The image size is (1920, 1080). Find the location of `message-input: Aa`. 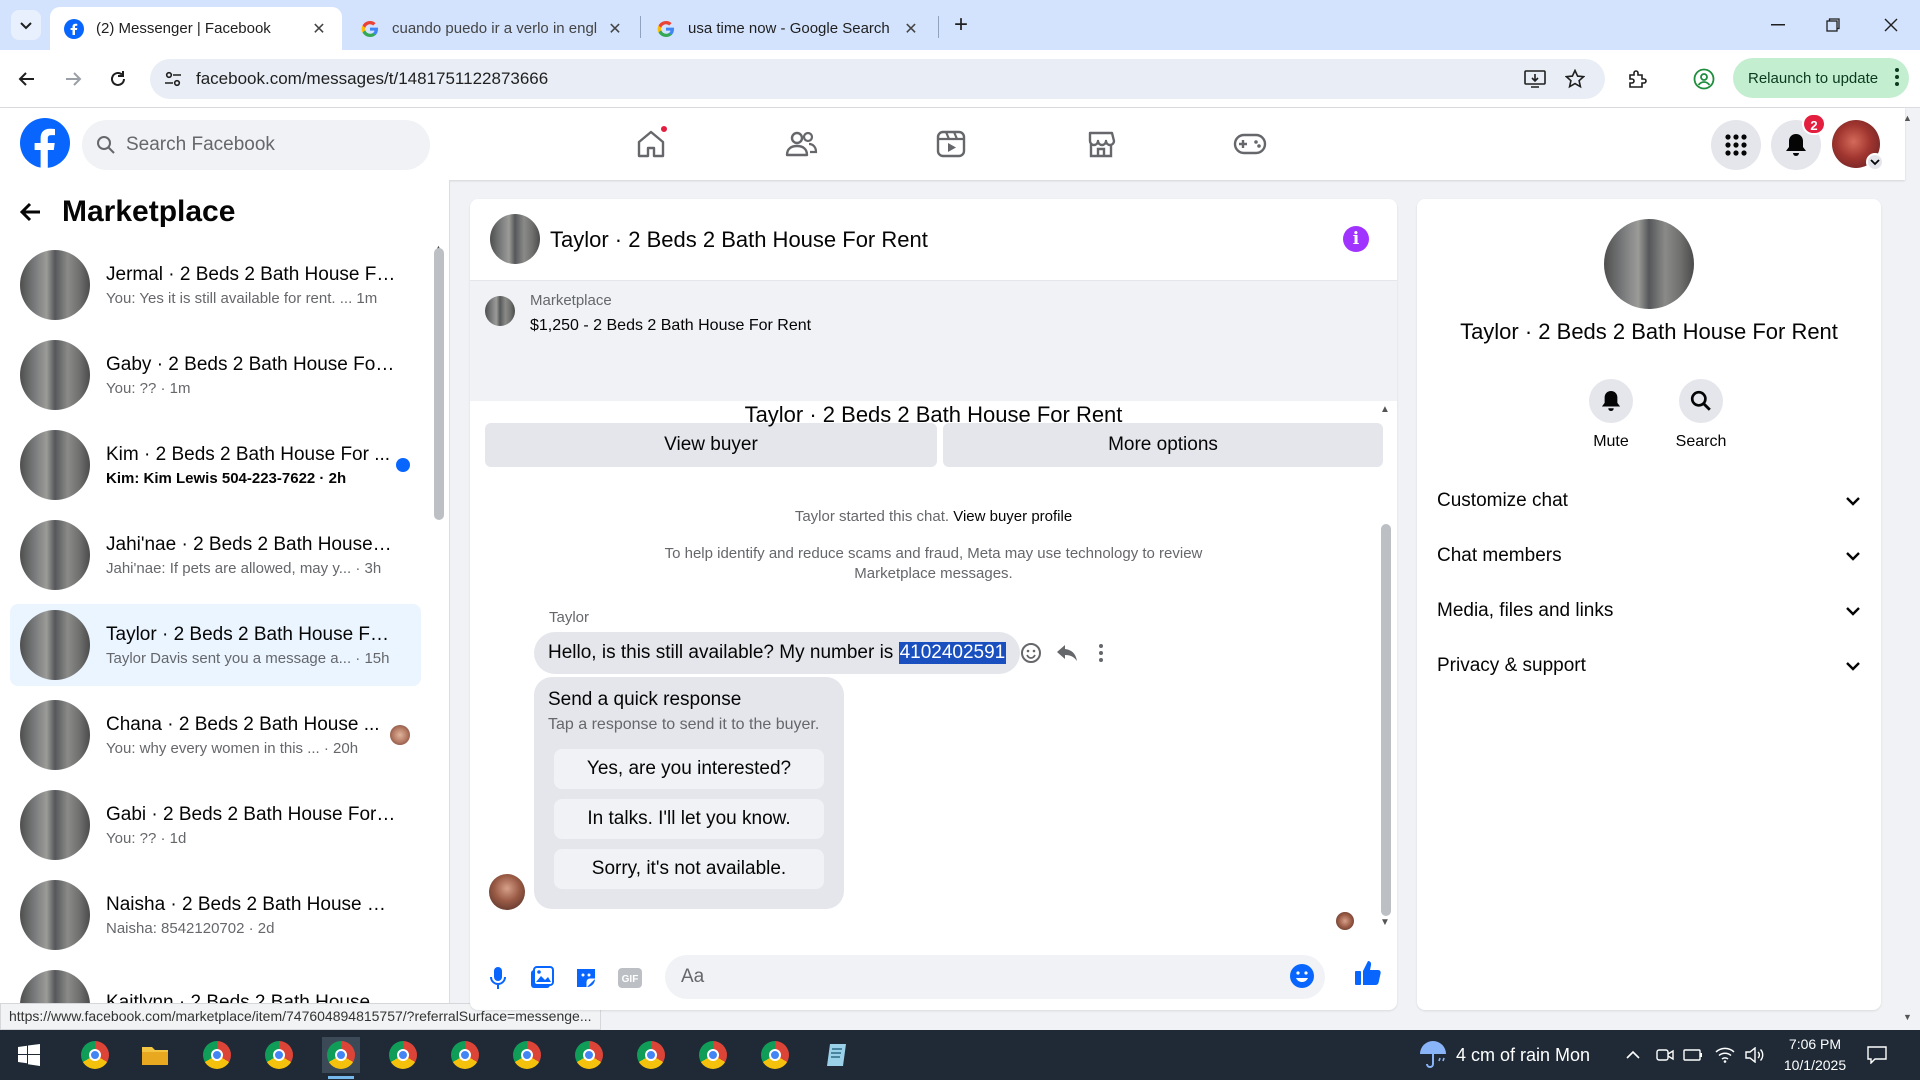

message-input: Aa is located at coordinates (995, 977).